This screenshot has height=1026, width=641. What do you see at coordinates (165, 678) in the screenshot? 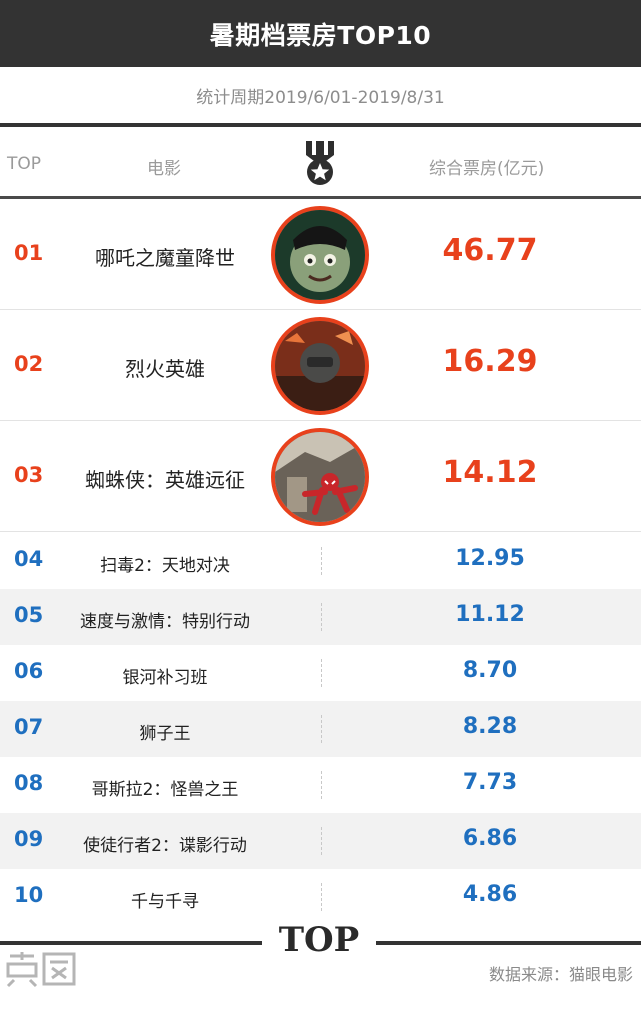
I see `film-name: 银河补习班` at bounding box center [165, 678].